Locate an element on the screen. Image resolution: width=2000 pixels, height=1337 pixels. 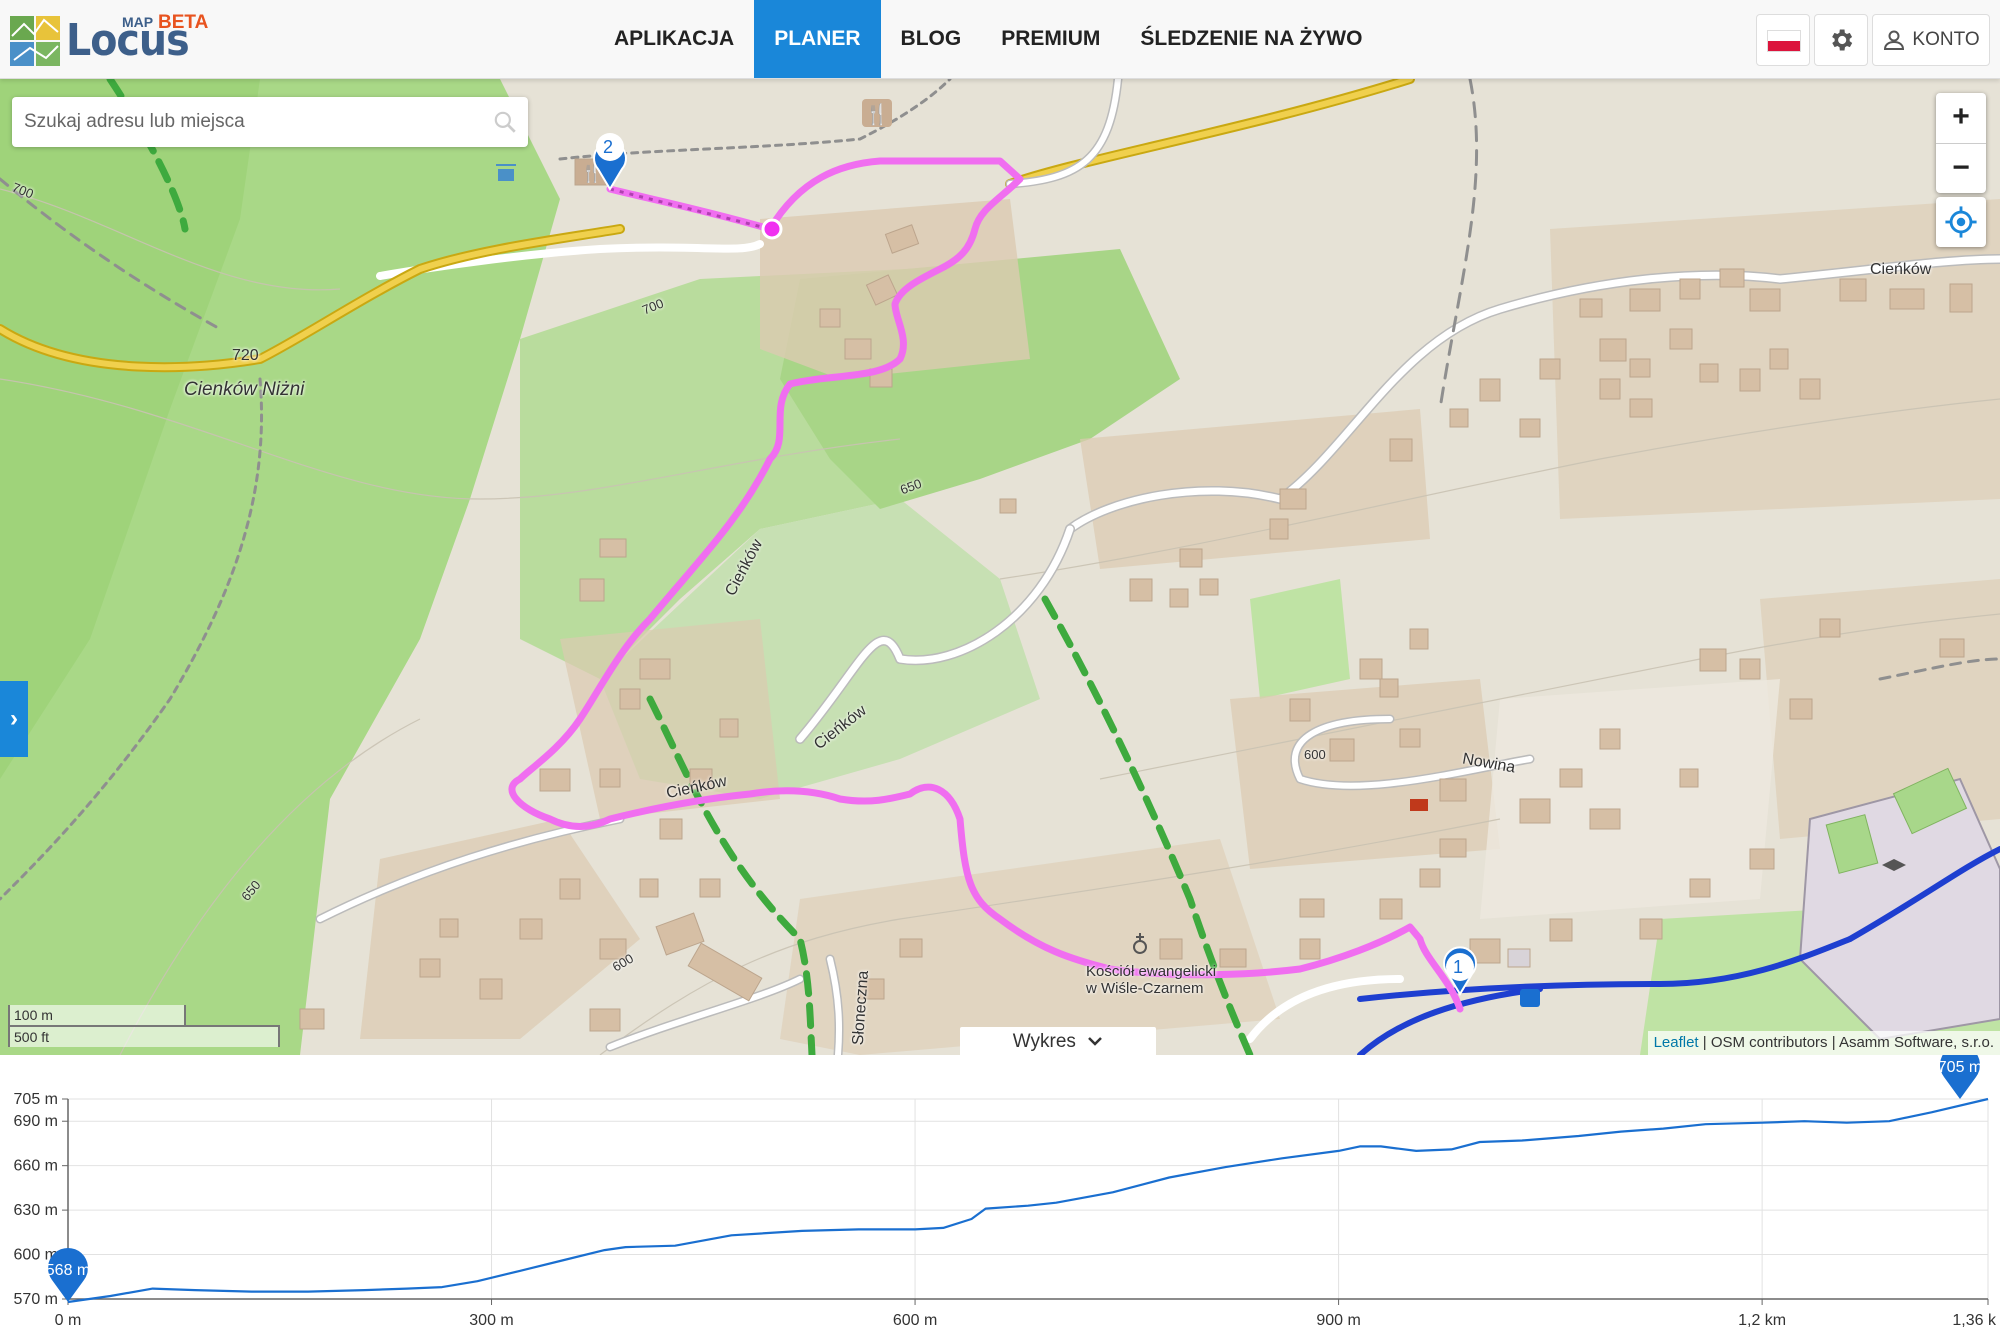
search-box is located at coordinates (270, 122).